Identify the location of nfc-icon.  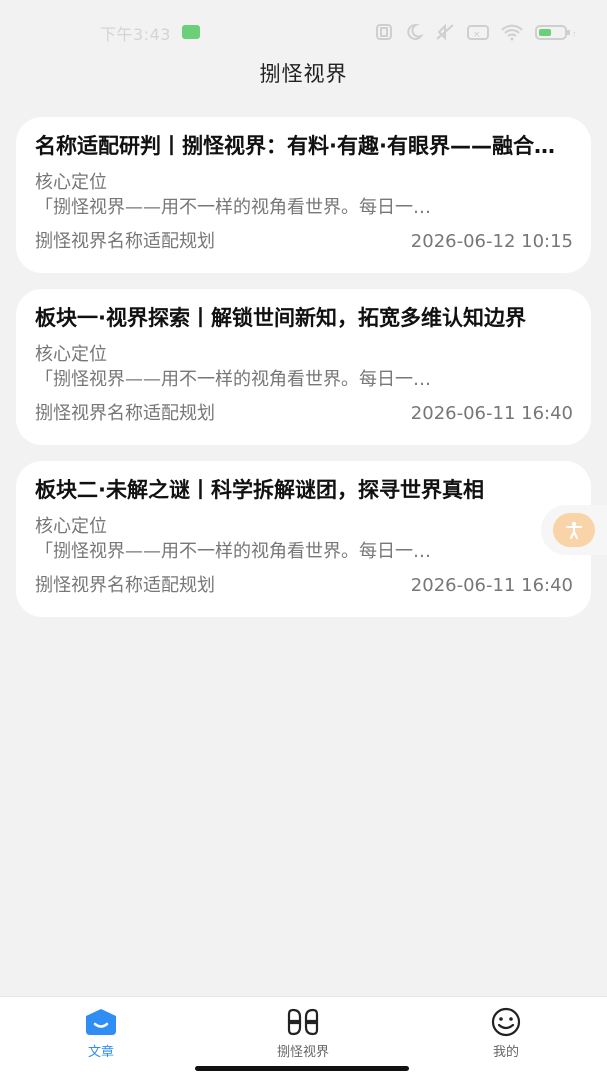
(384, 32).